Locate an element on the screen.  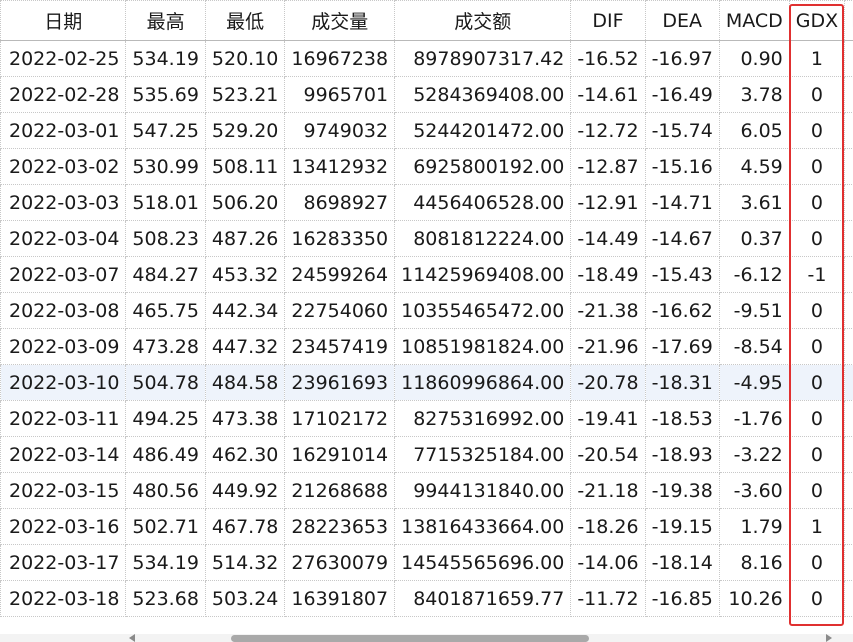
cell-volume: 8698927 is located at coordinates (340, 202).